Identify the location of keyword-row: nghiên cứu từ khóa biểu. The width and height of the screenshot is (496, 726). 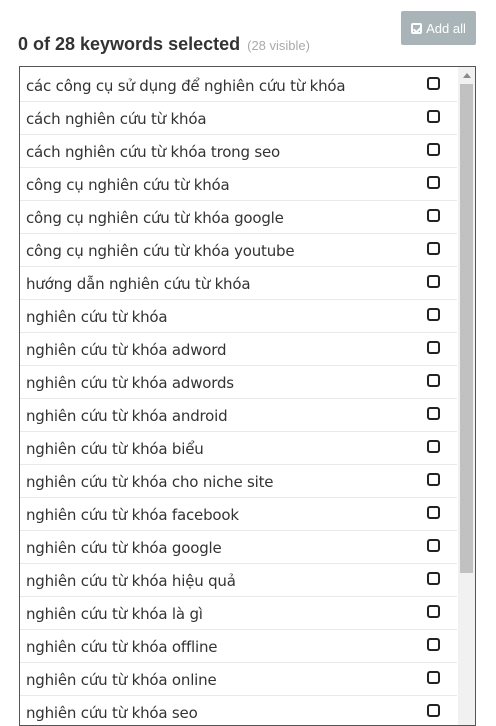
(238, 448).